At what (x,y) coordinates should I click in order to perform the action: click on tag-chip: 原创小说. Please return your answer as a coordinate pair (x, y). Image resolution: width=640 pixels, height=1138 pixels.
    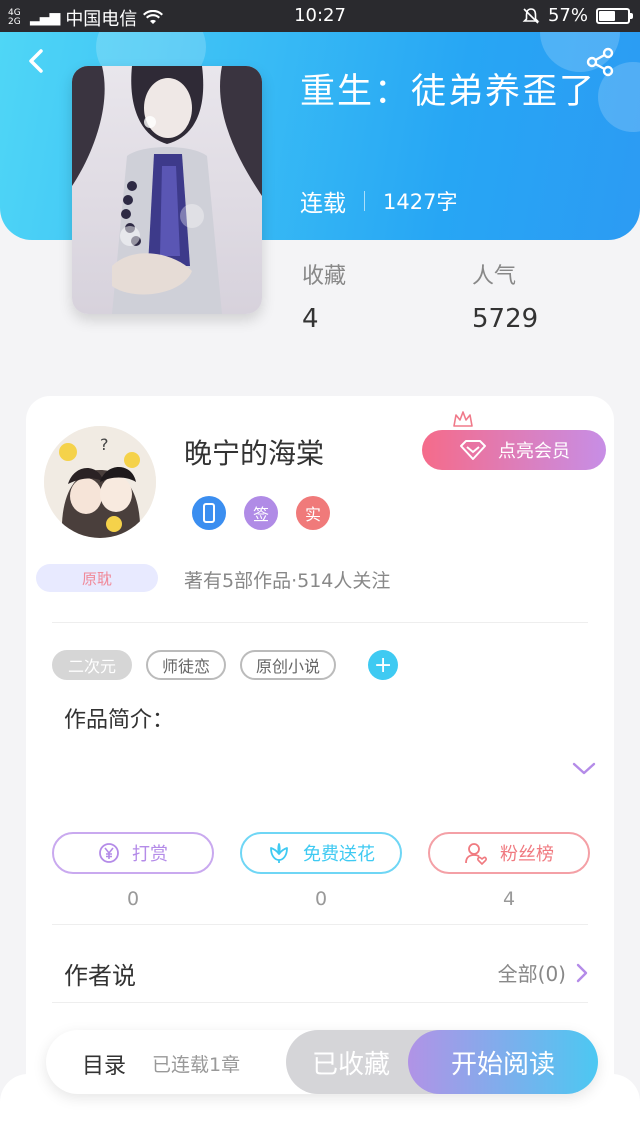
    Looking at the image, I should click on (288, 665).